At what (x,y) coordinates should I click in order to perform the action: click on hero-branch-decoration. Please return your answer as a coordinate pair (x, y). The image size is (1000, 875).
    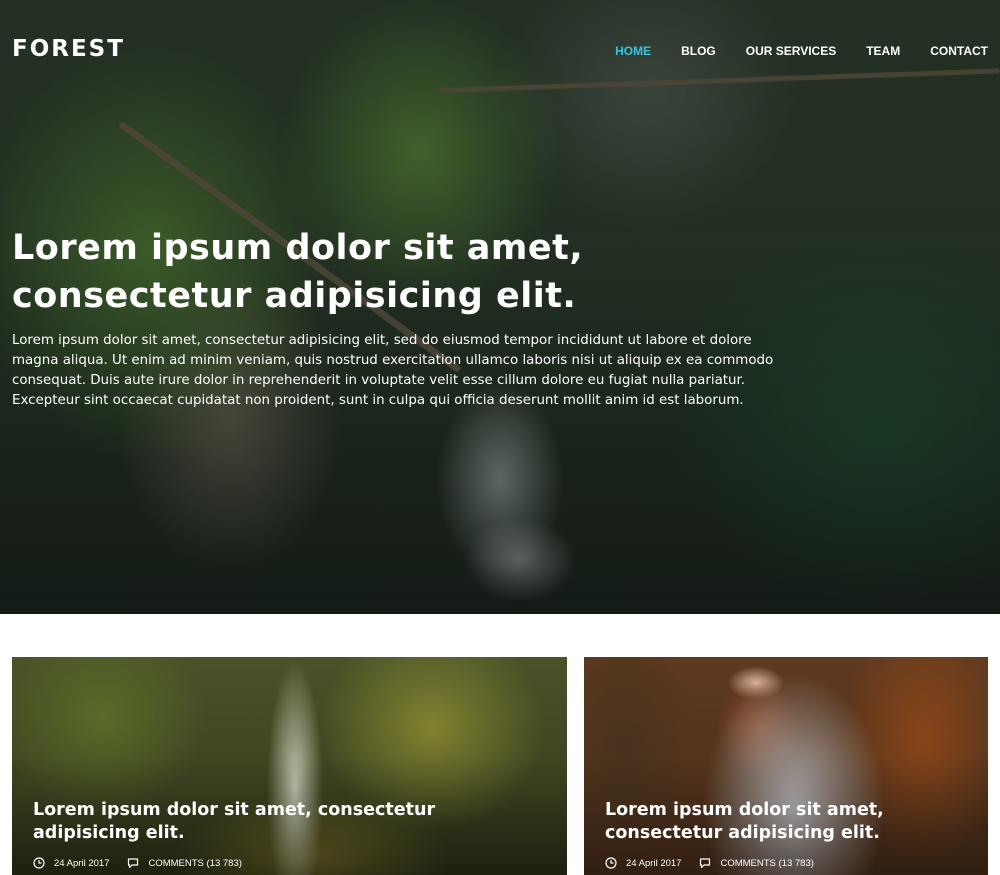
    Looking at the image, I should click on (719, 80).